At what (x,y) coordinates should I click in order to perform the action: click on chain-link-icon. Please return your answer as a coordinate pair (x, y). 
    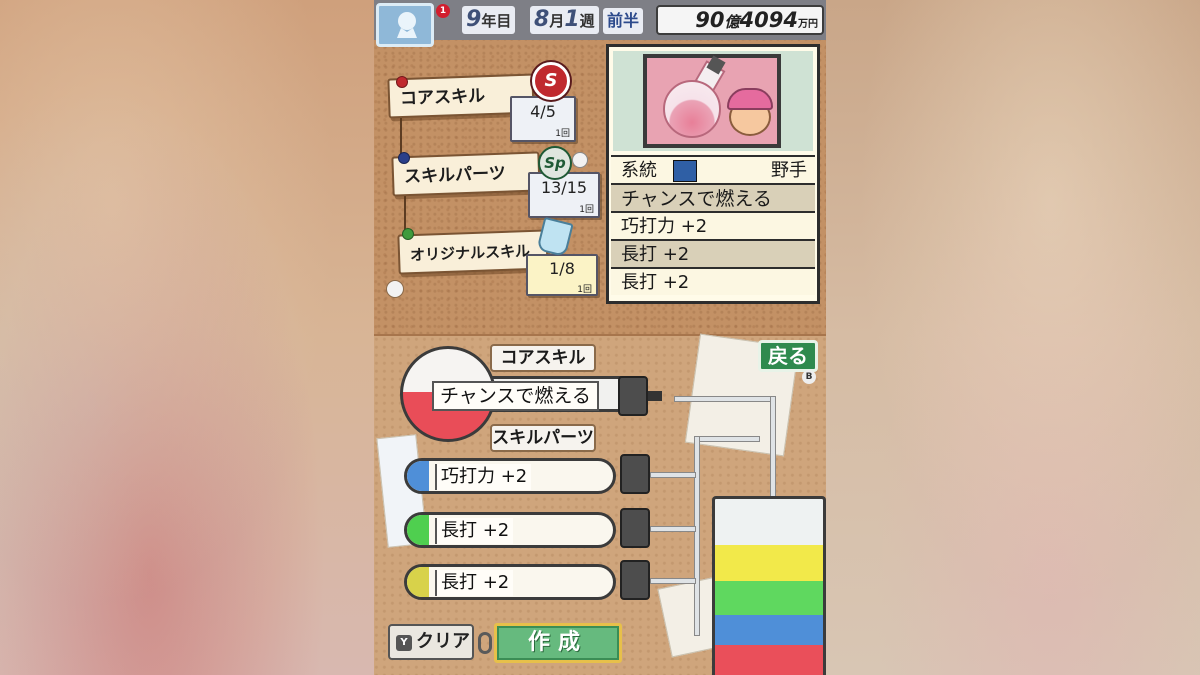
    Looking at the image, I should click on (485, 643).